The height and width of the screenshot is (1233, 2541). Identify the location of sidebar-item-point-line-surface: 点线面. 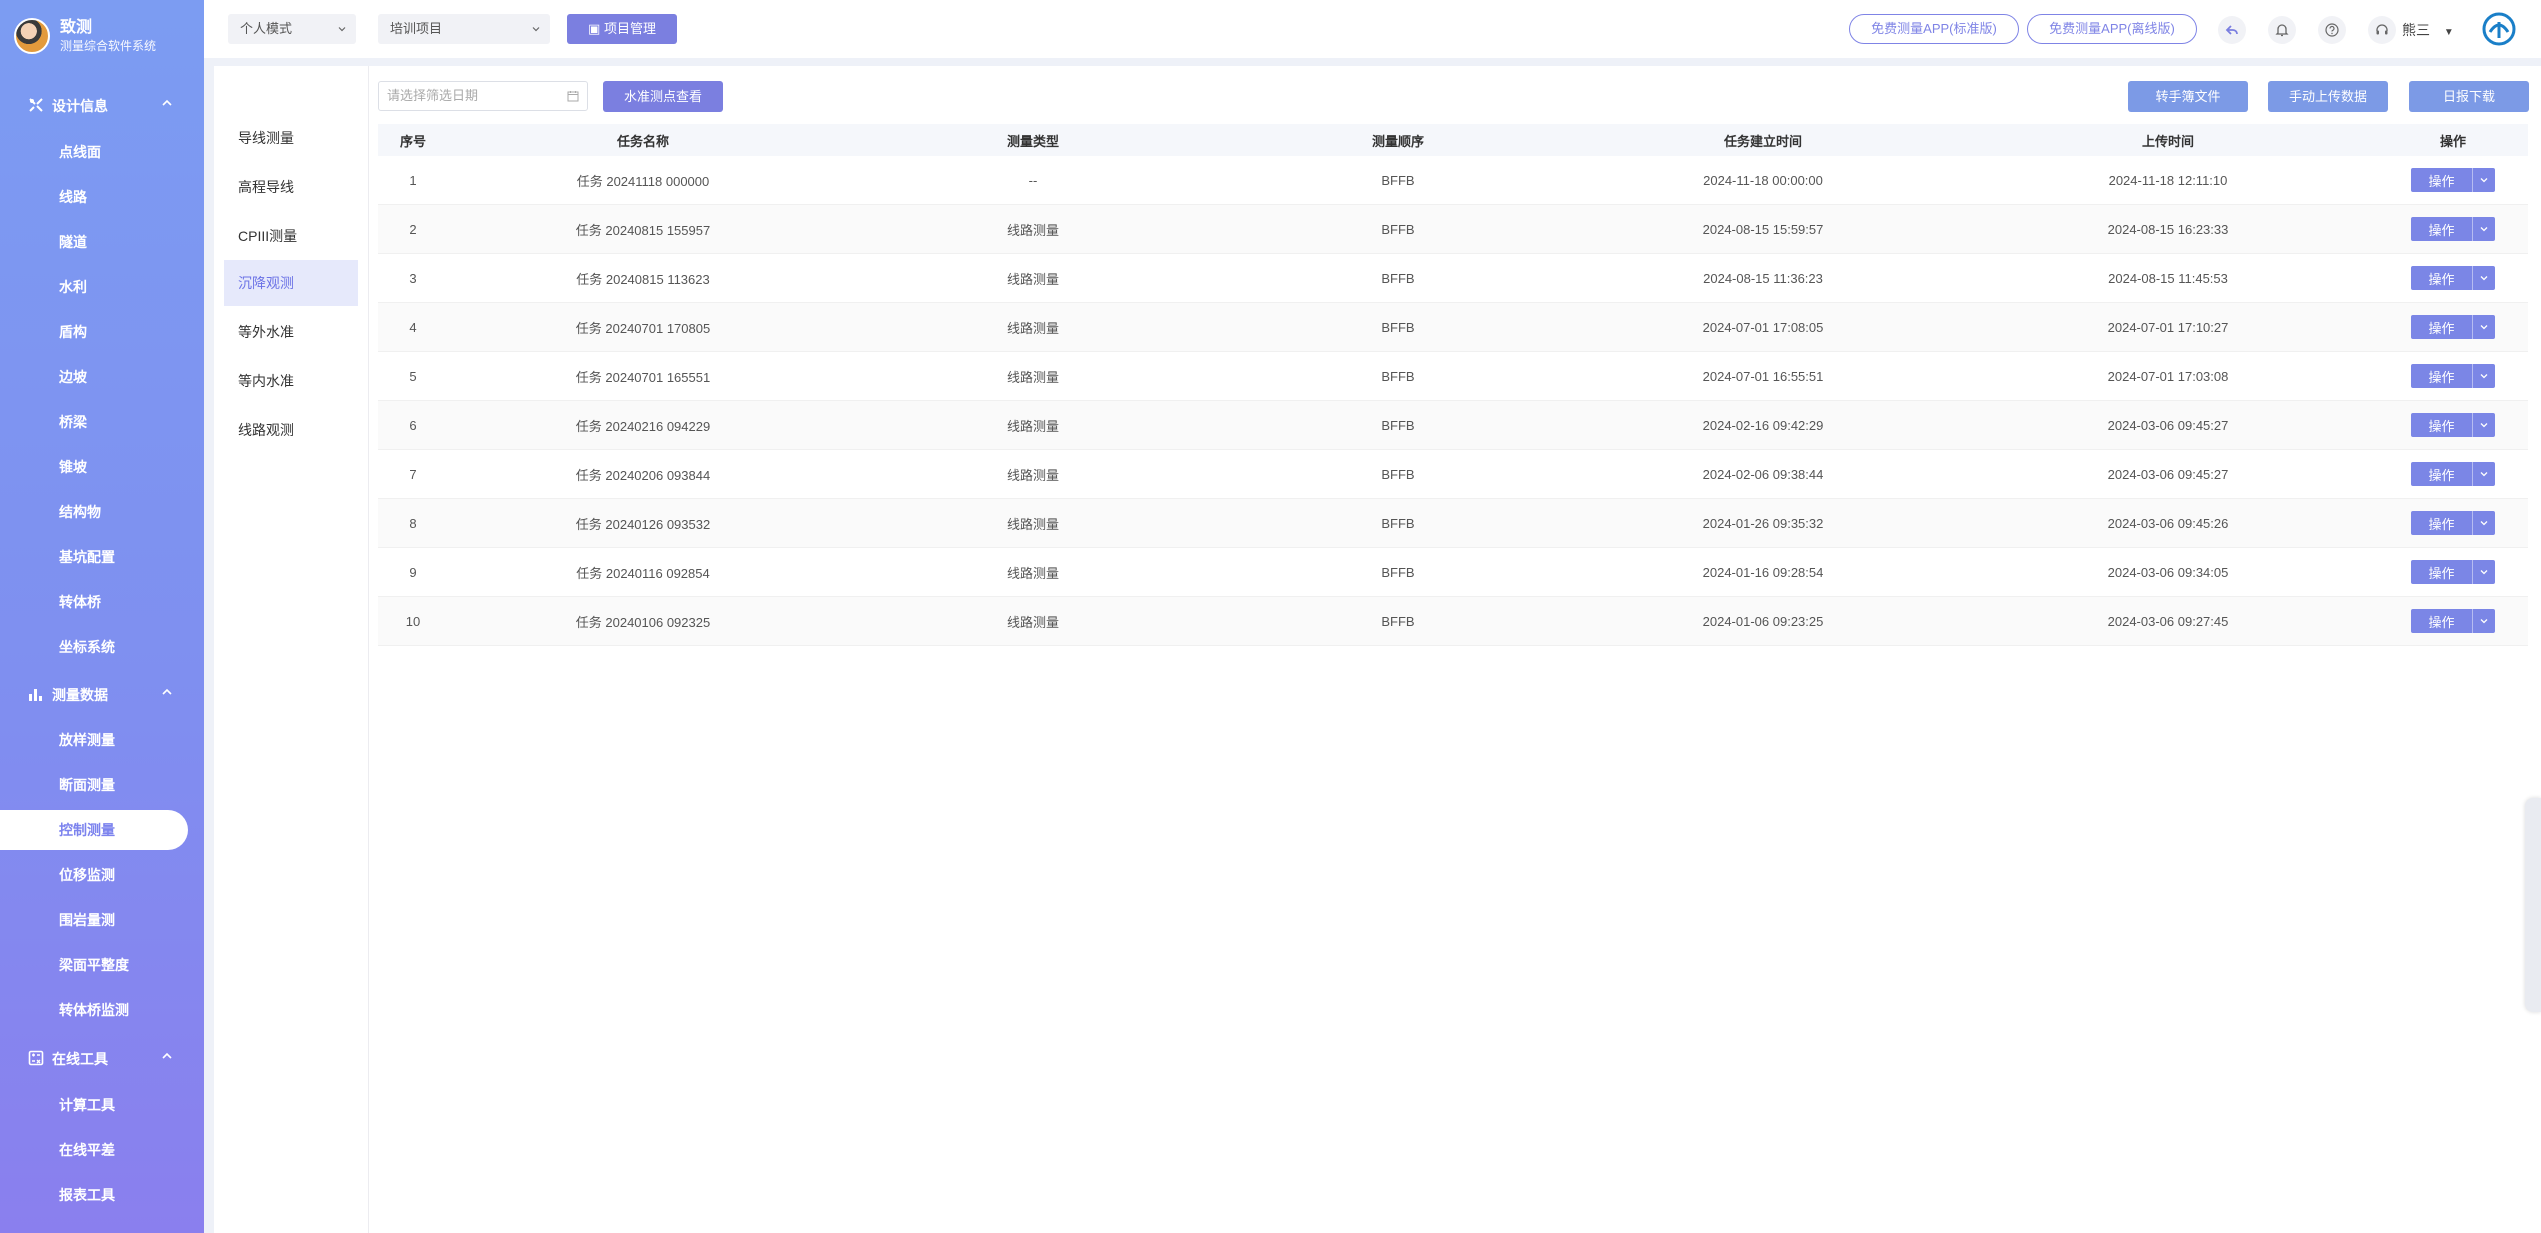
(102, 152).